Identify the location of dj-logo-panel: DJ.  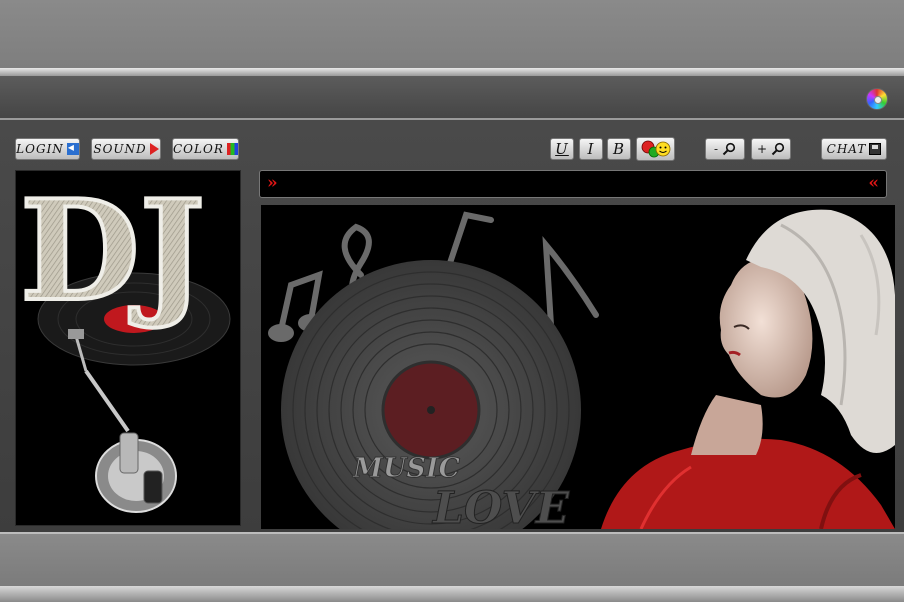
(128, 348).